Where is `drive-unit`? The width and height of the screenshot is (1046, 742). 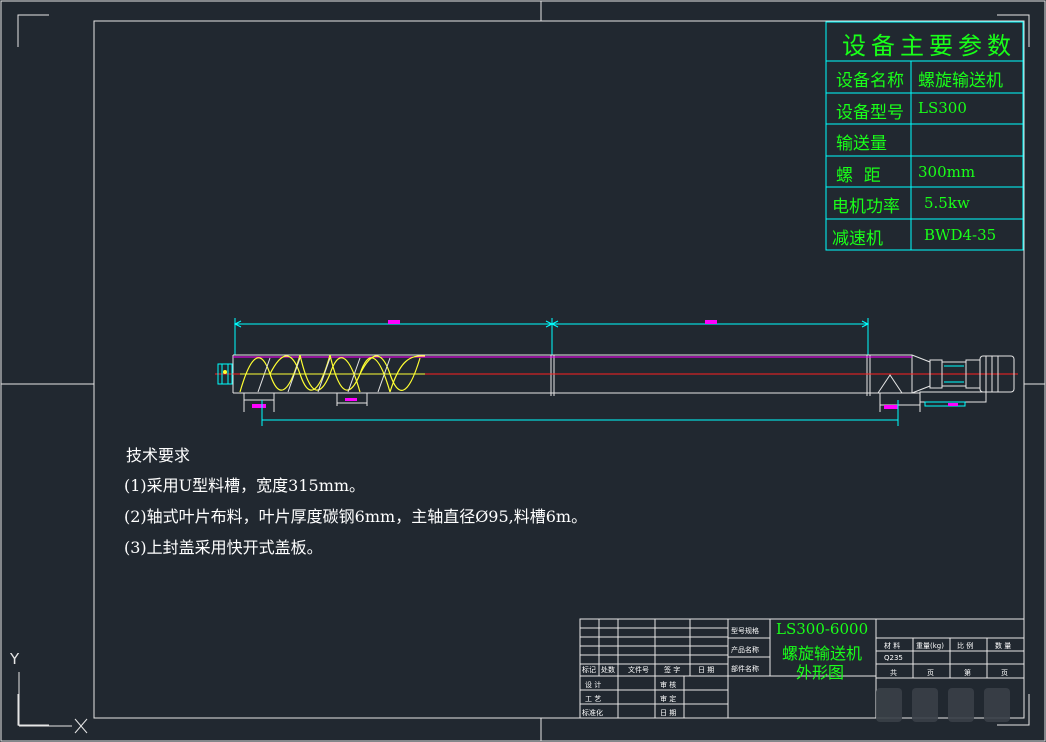
drive-unit is located at coordinates (967, 379).